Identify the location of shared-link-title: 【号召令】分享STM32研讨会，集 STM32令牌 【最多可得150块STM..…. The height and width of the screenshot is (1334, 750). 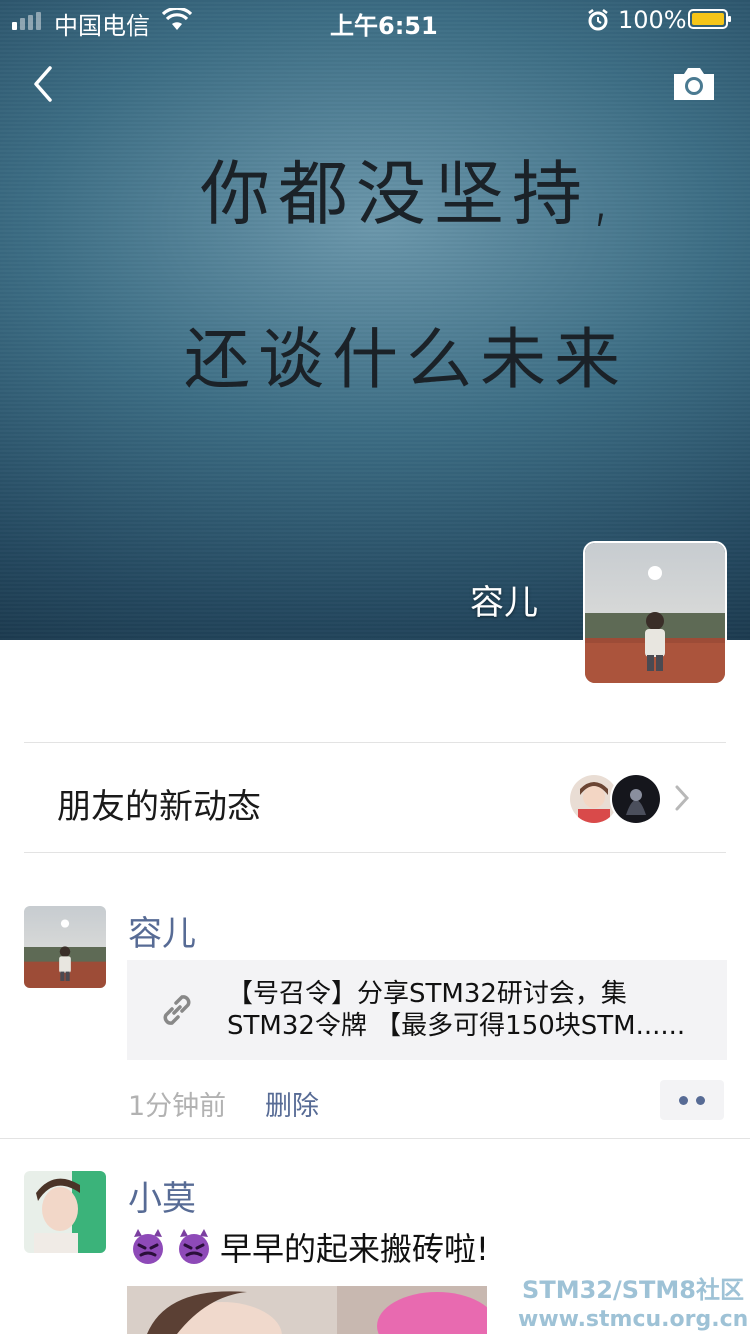
(472, 1010).